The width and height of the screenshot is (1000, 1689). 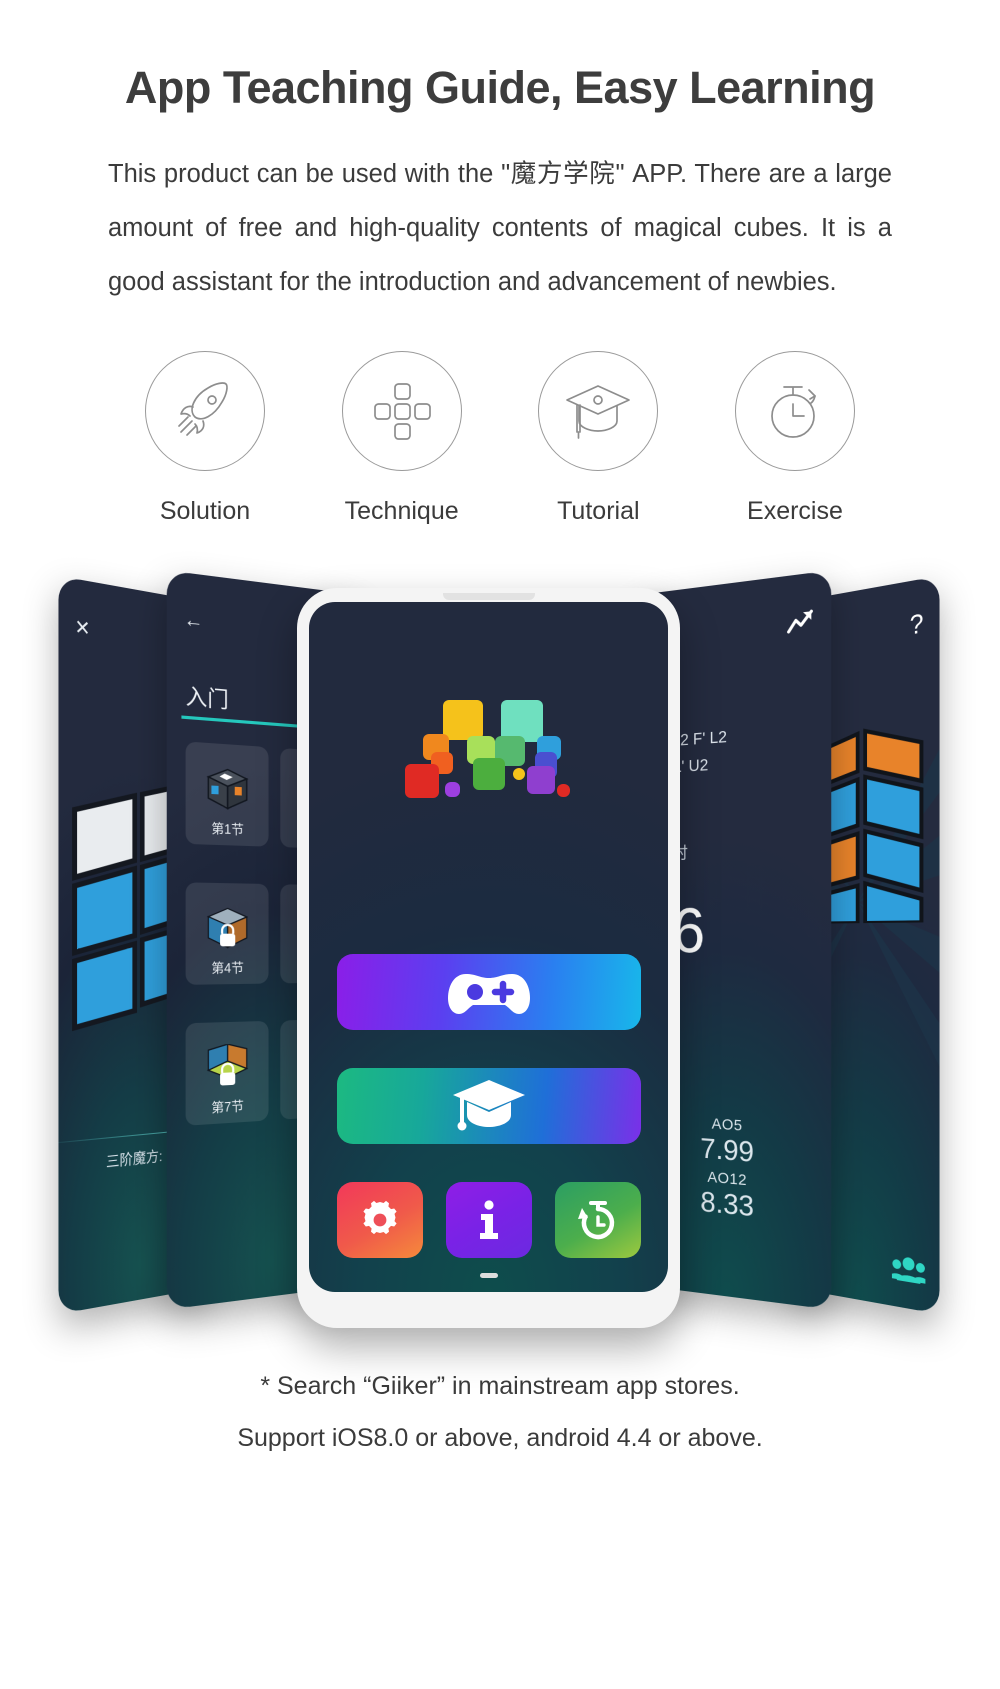 I want to click on feature-technique: Technique, so click(x=402, y=438).